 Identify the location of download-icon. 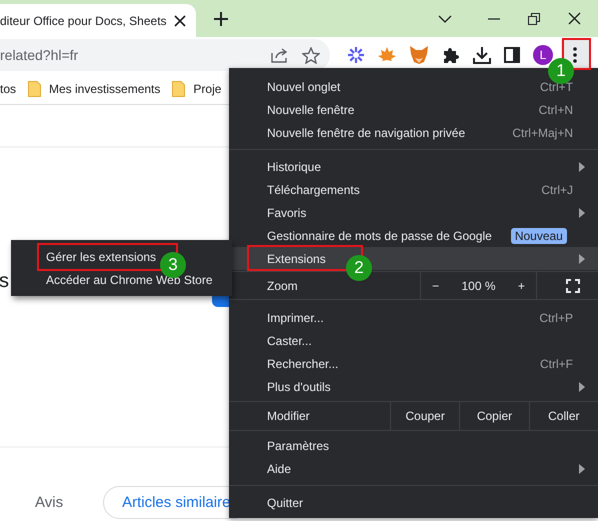
(482, 55).